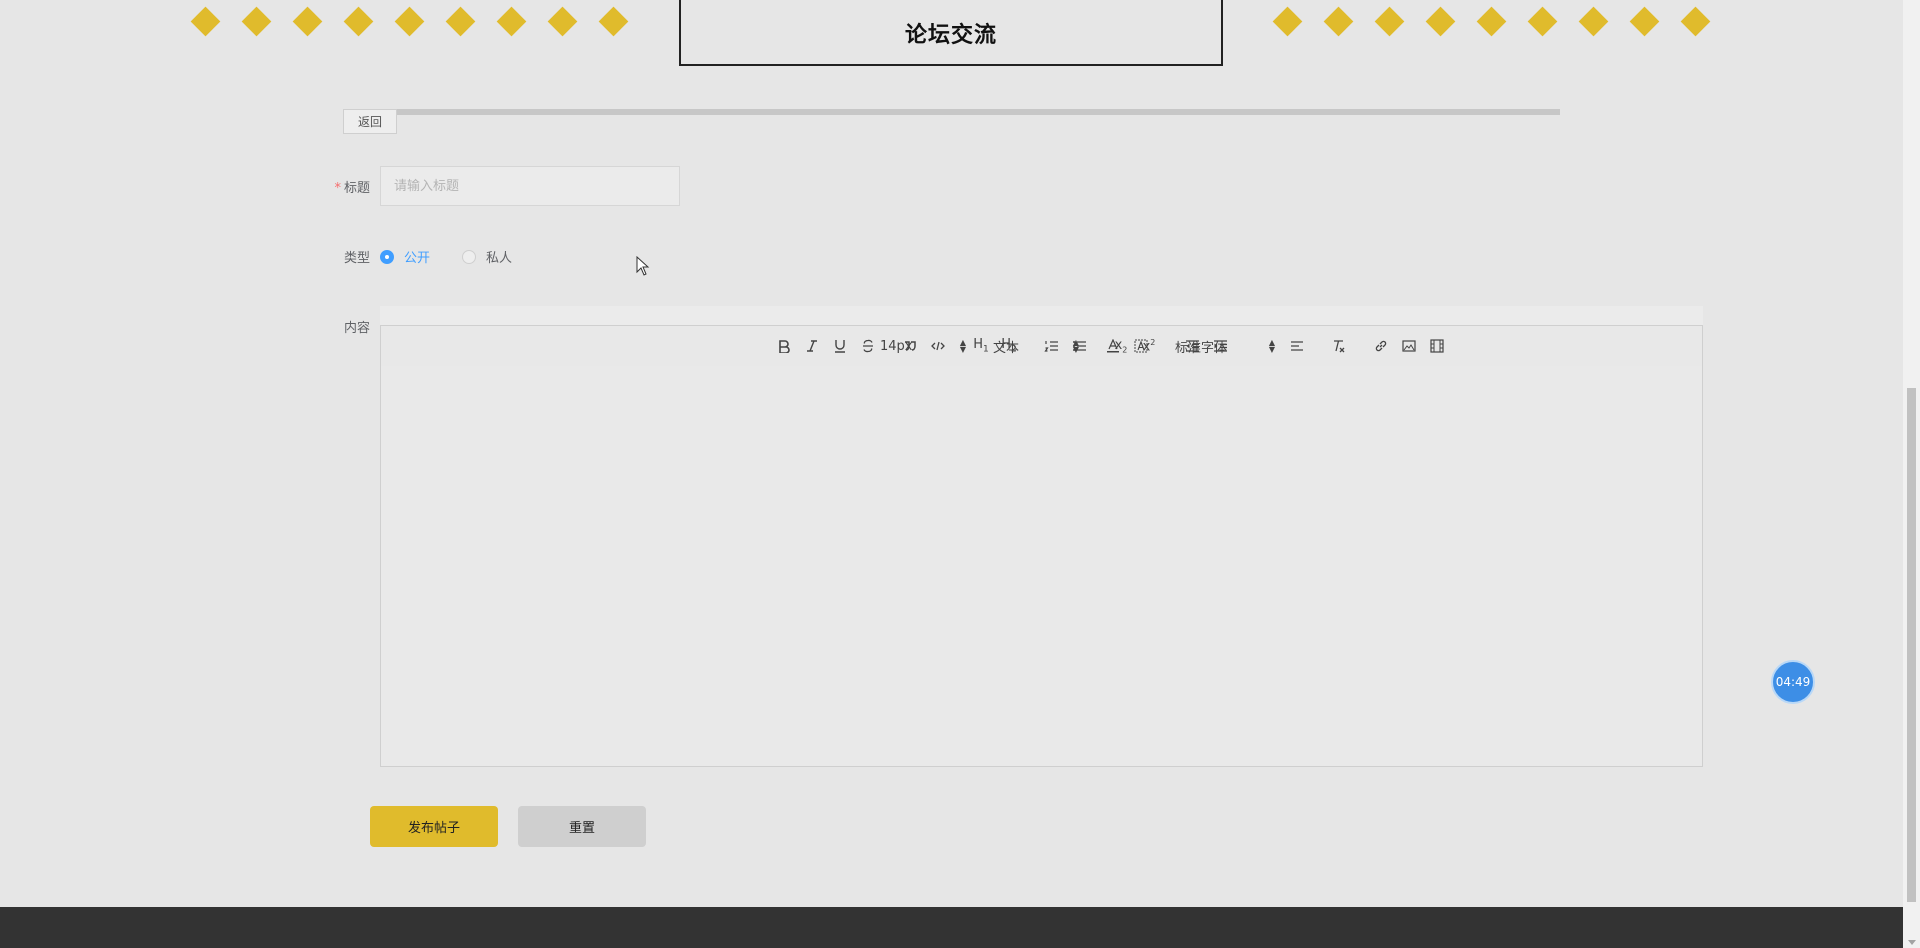 This screenshot has height=948, width=1920. Describe the element at coordinates (370, 121) in the screenshot. I see `back-button: 返回` at that location.